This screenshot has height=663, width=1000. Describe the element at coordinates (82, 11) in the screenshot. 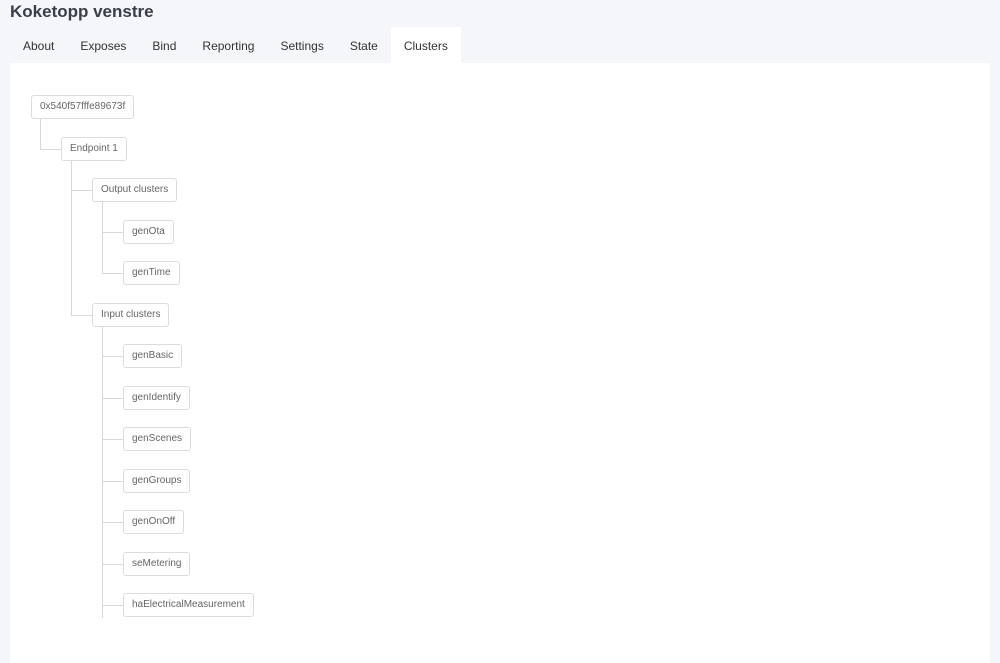

I see `page-title: Koketopp venstre` at that location.